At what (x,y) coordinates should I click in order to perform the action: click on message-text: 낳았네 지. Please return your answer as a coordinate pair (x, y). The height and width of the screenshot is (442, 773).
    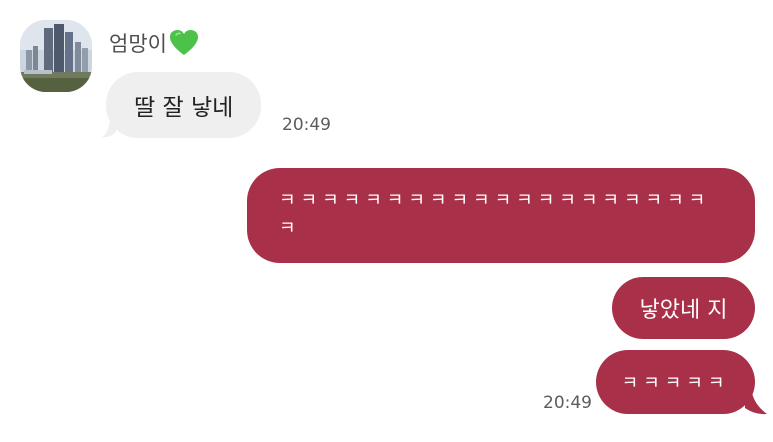
    Looking at the image, I should click on (683, 310).